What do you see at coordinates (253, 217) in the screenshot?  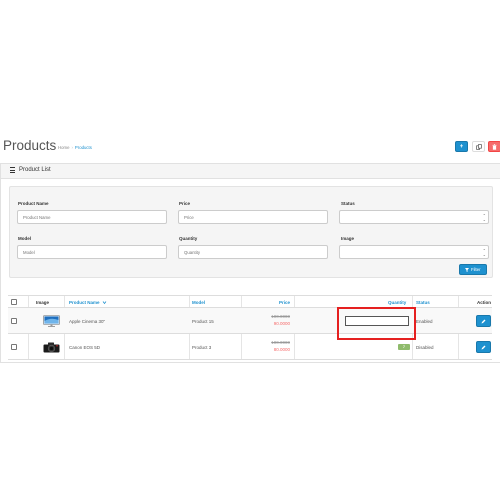 I see `price-input` at bounding box center [253, 217].